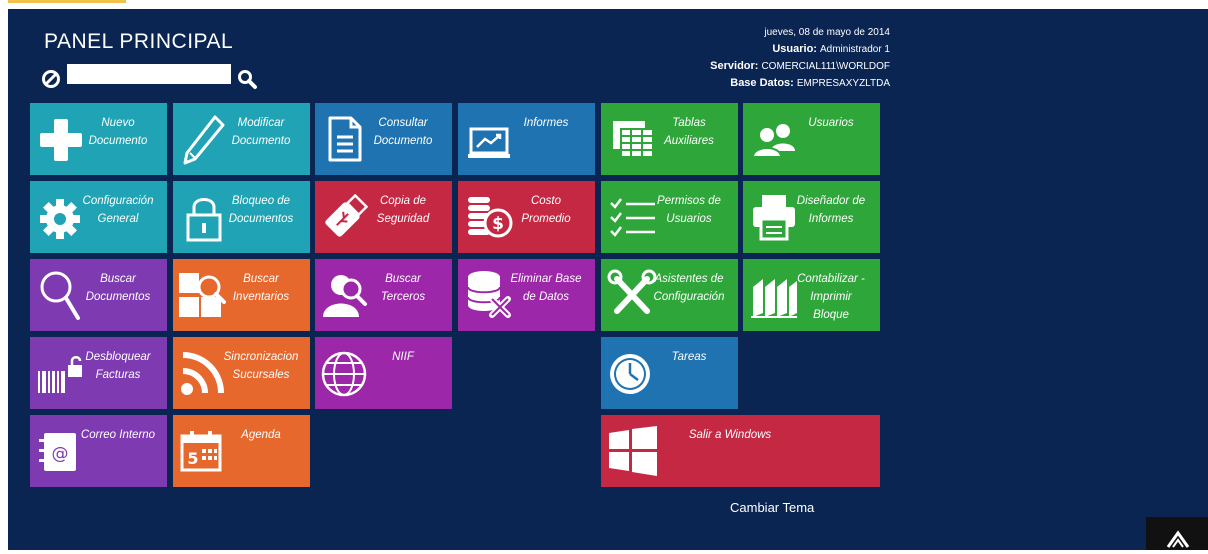 This screenshot has height=554, width=1208. I want to click on database-info: Base Datos: EMPRESAXYZLTDA, so click(770, 83).